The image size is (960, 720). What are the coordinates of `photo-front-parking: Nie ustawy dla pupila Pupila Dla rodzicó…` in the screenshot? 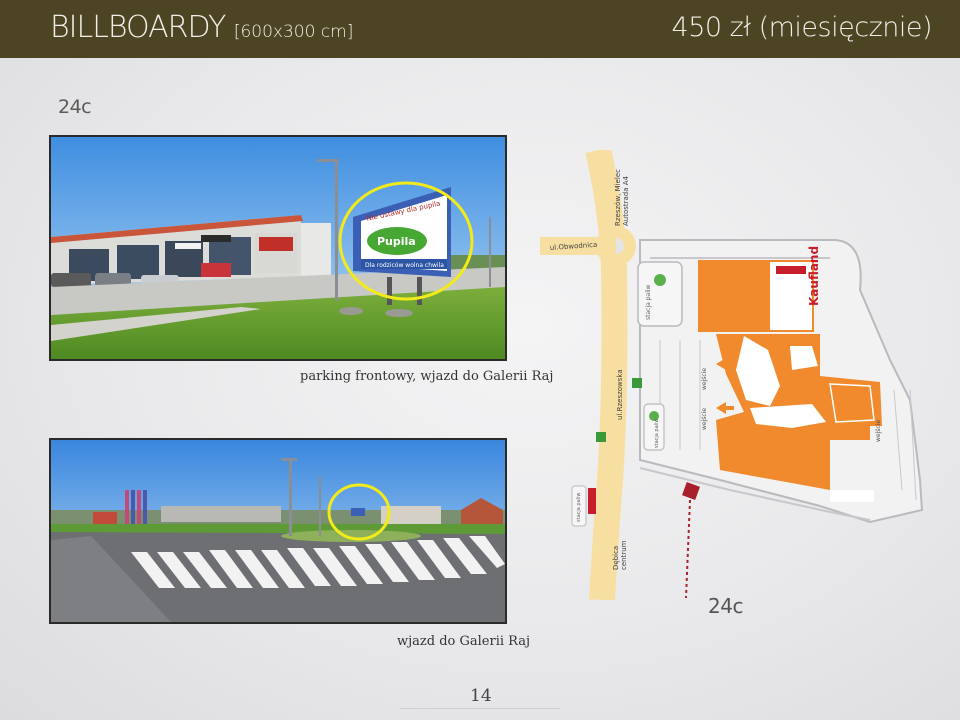 It's located at (278, 248).